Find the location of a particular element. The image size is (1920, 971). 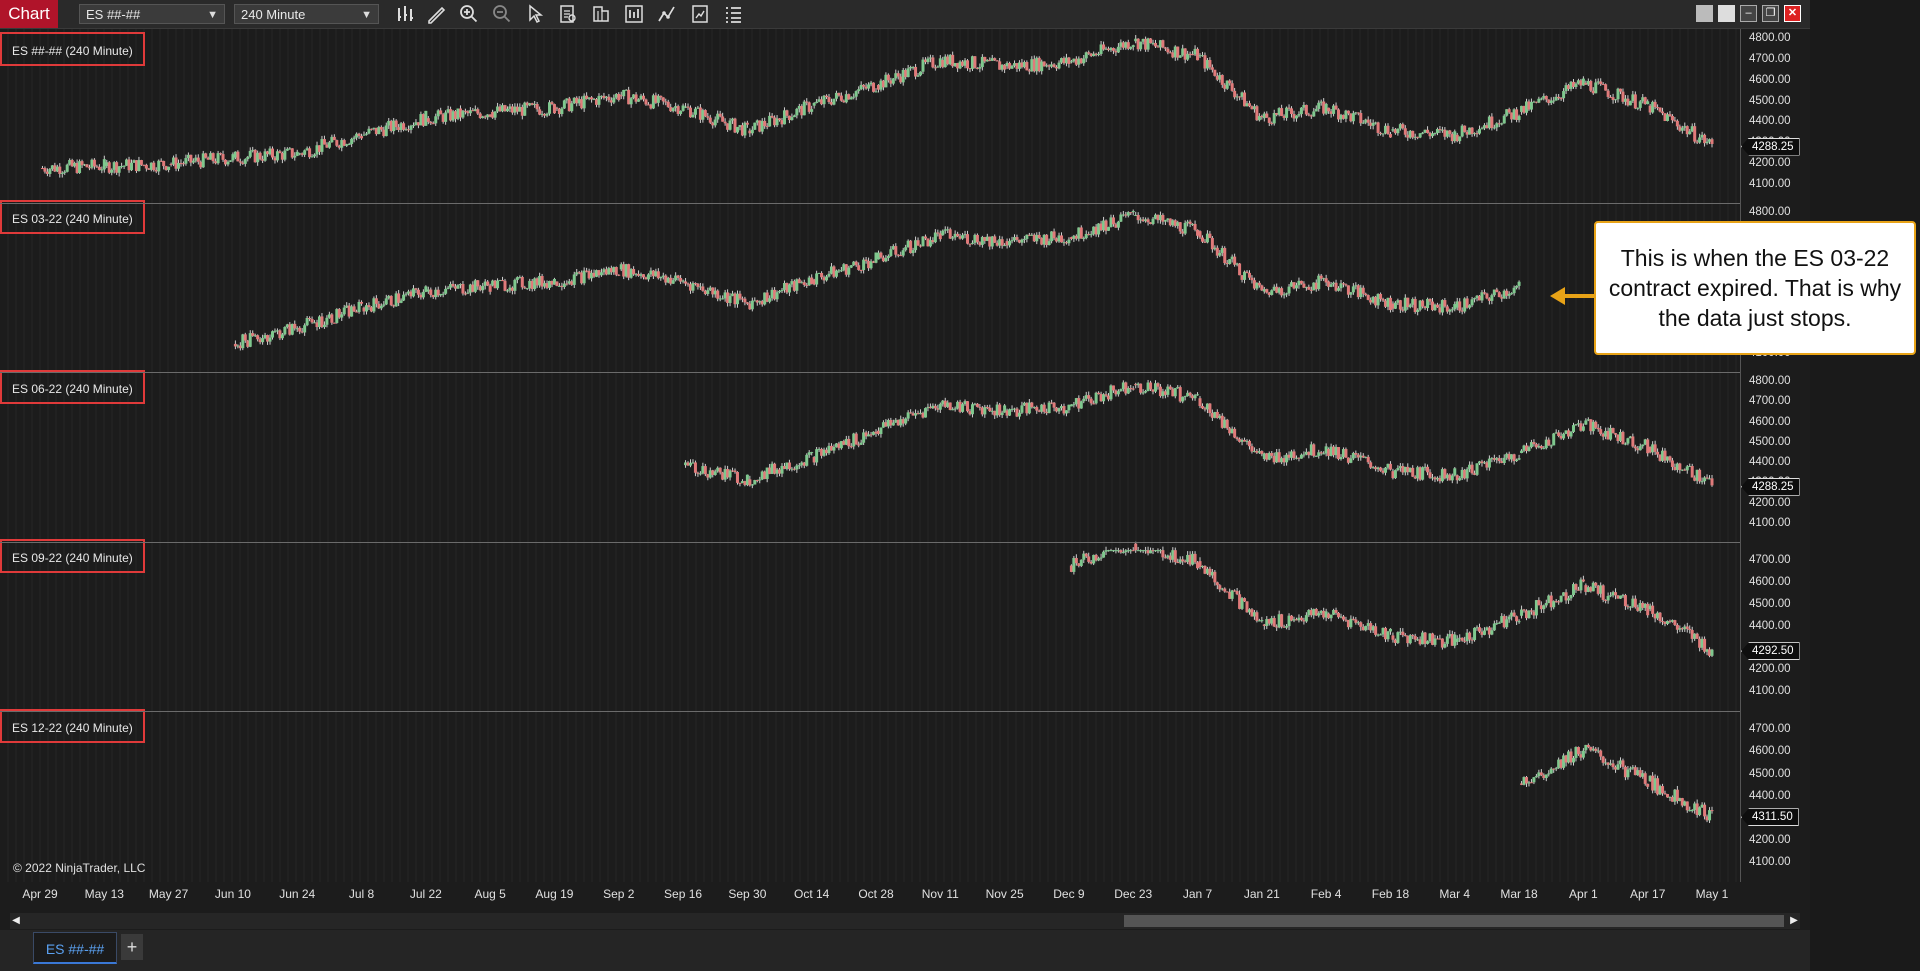

interval-value: 240 Minute is located at coordinates (273, 14).